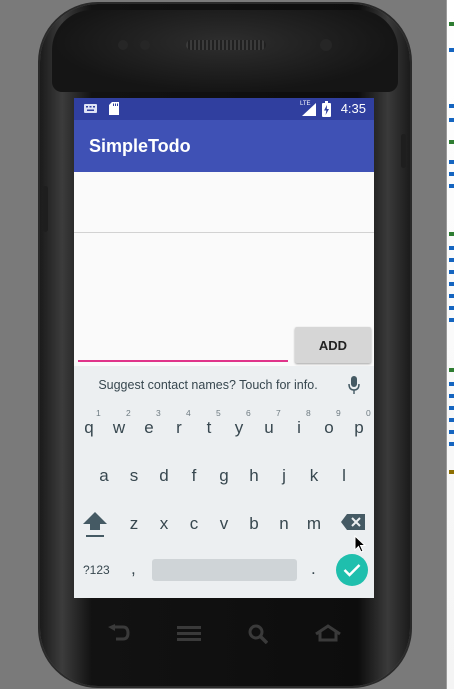 The width and height of the screenshot is (454, 689). I want to click on suggestion-text: Suggest contact names? Touch for info., so click(208, 385).